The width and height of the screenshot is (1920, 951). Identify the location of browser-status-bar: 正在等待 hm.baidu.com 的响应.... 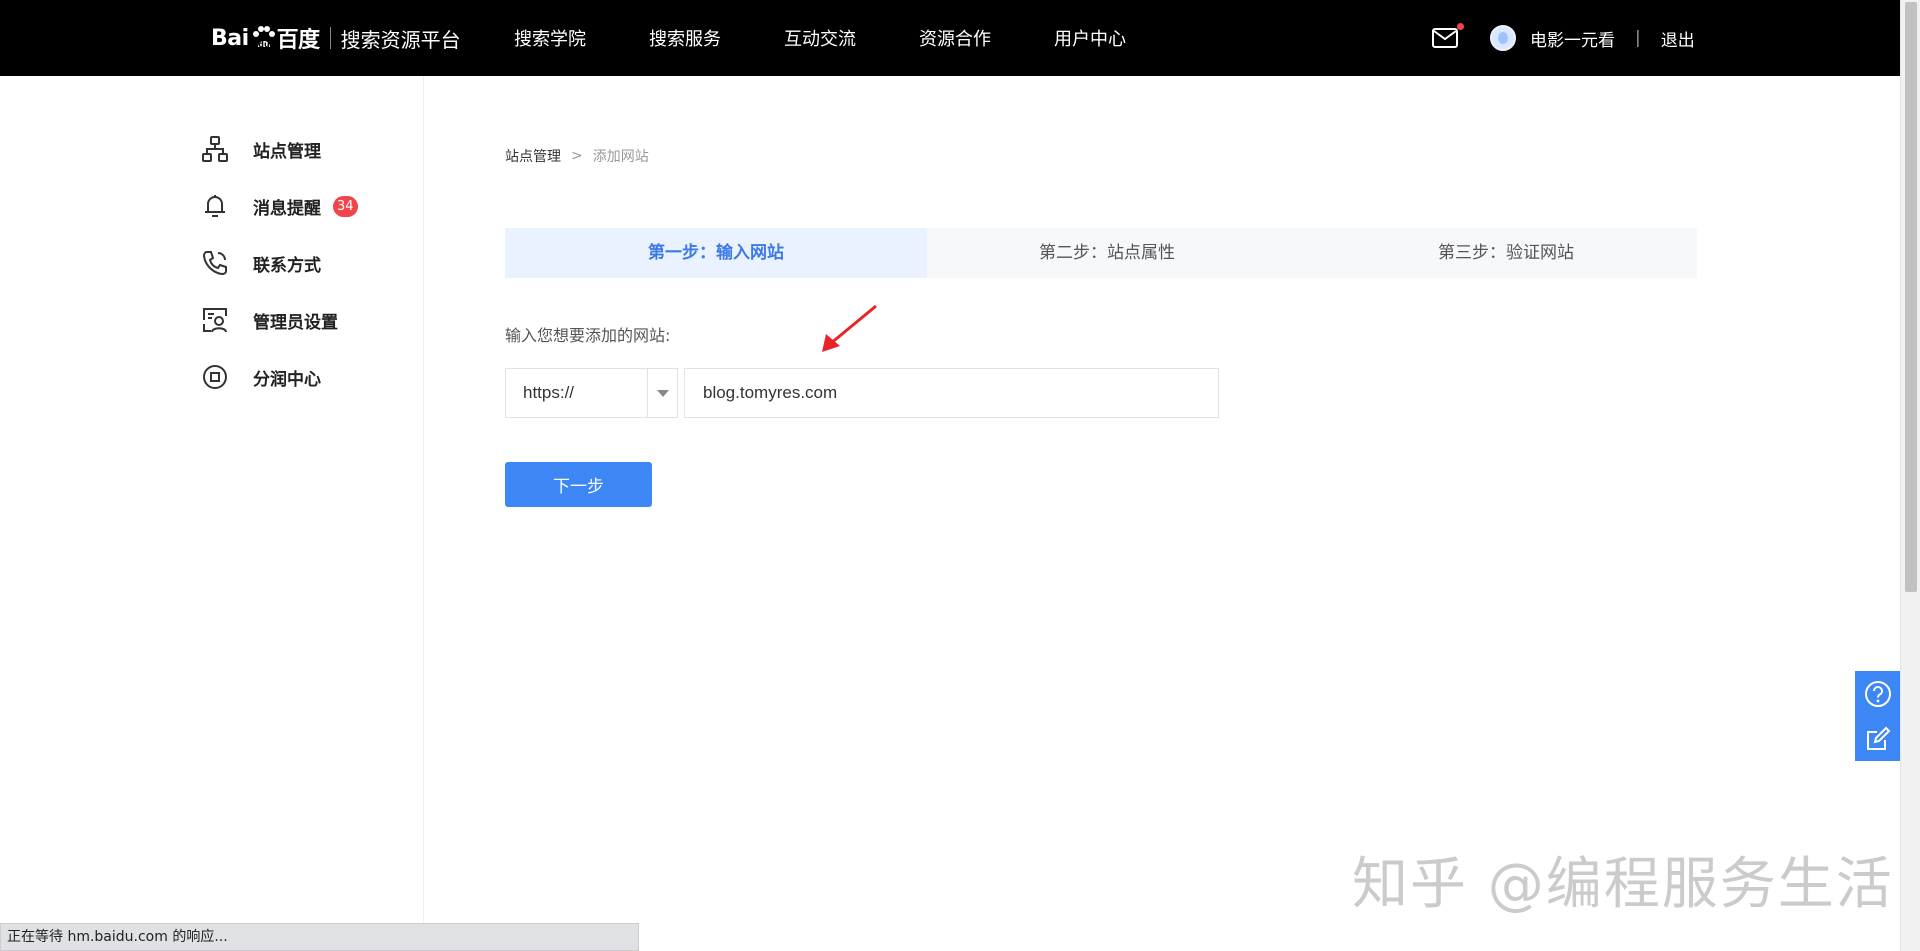
(319, 937).